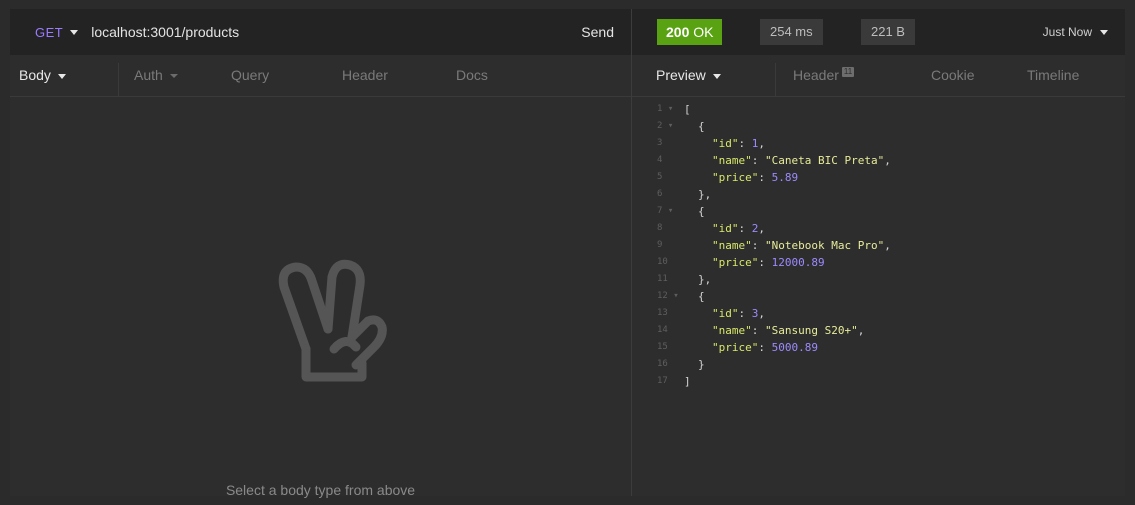  I want to click on line-number: 17, so click(662, 381).